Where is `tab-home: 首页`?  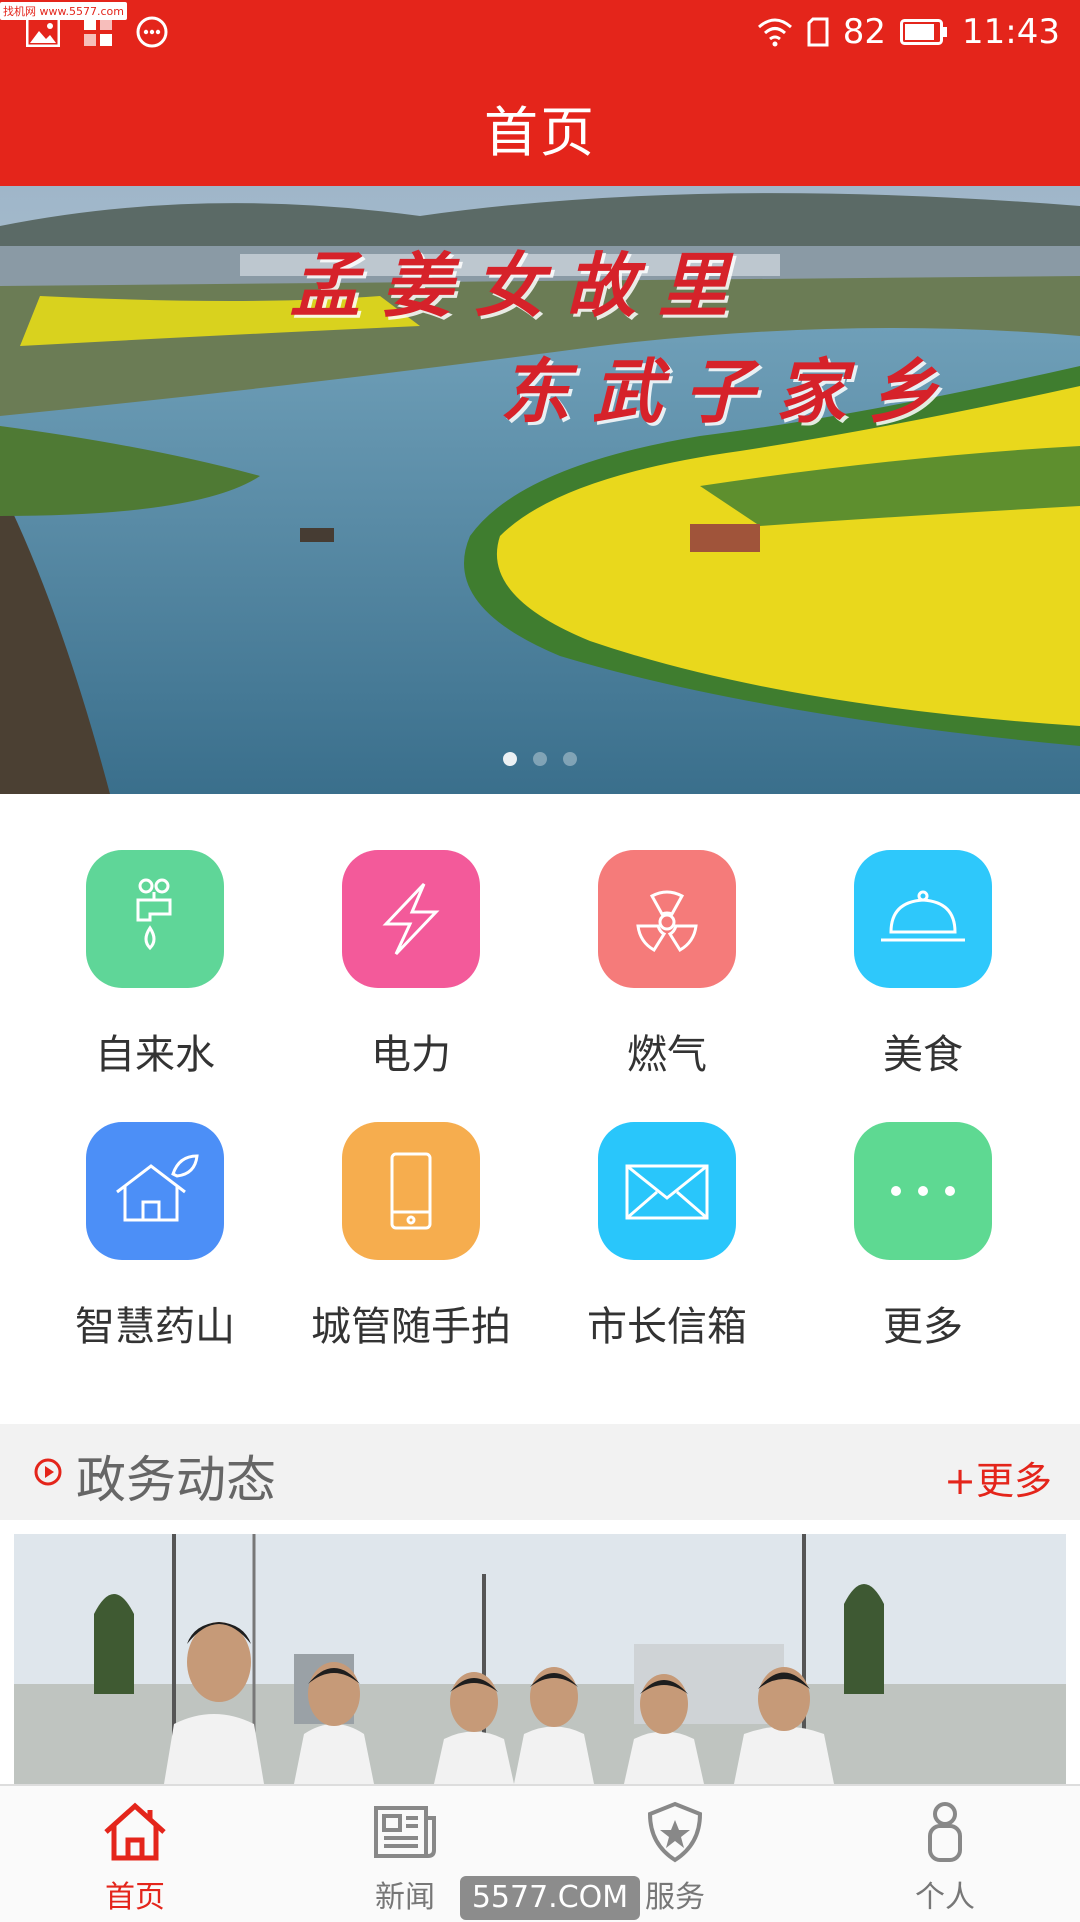 tab-home: 首页 is located at coordinates (135, 1858).